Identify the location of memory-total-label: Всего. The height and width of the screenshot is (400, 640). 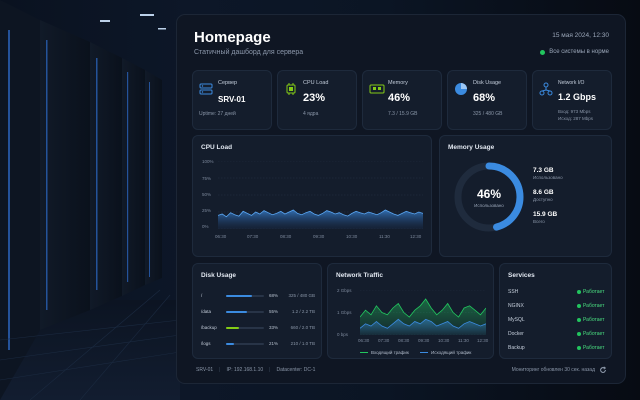
(539, 221).